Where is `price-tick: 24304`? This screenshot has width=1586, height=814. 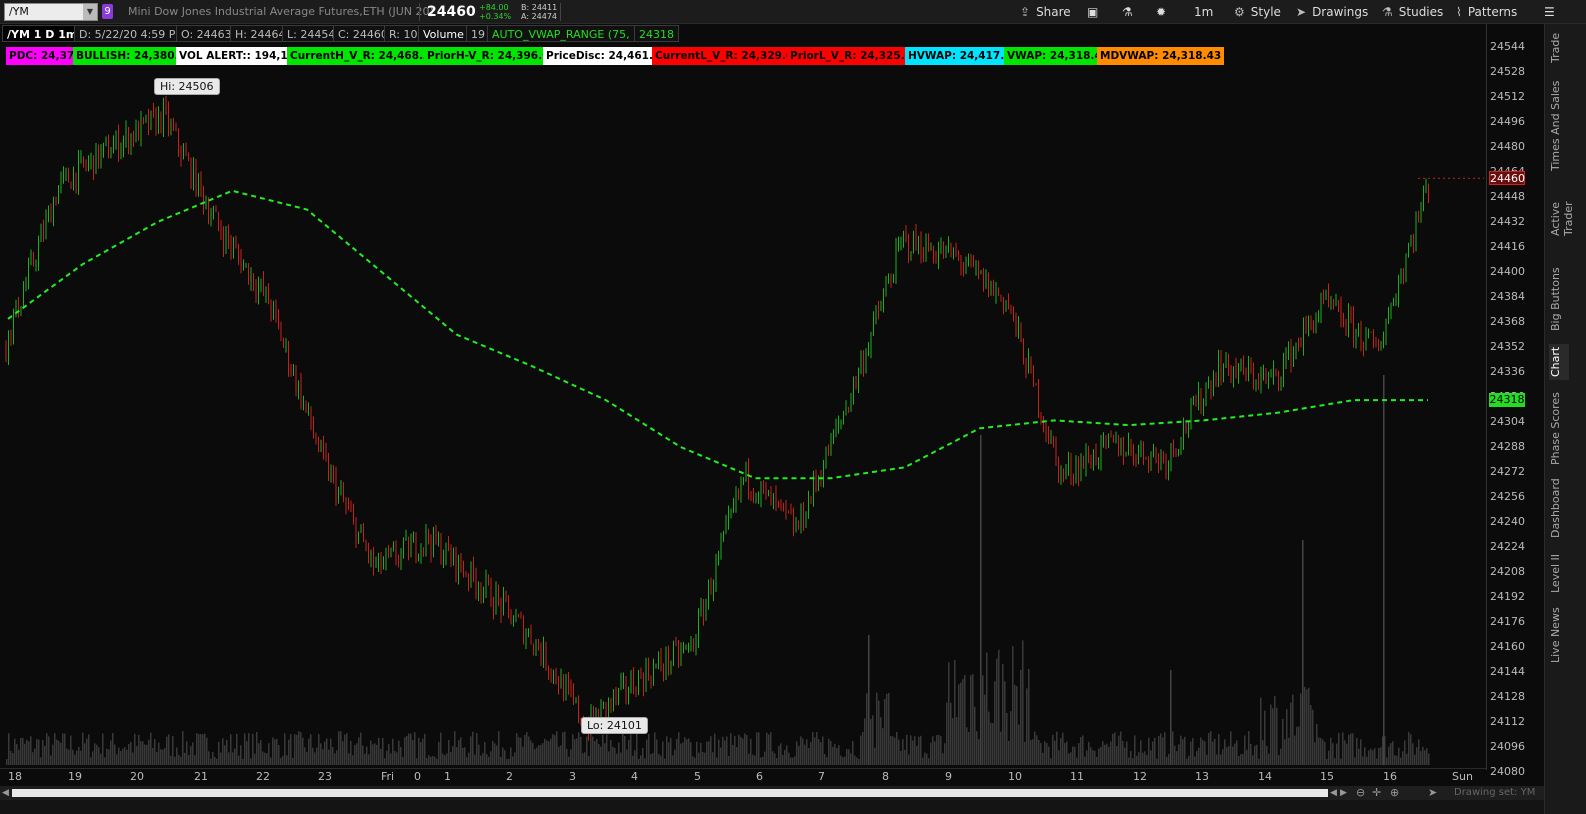 price-tick: 24304 is located at coordinates (1507, 421).